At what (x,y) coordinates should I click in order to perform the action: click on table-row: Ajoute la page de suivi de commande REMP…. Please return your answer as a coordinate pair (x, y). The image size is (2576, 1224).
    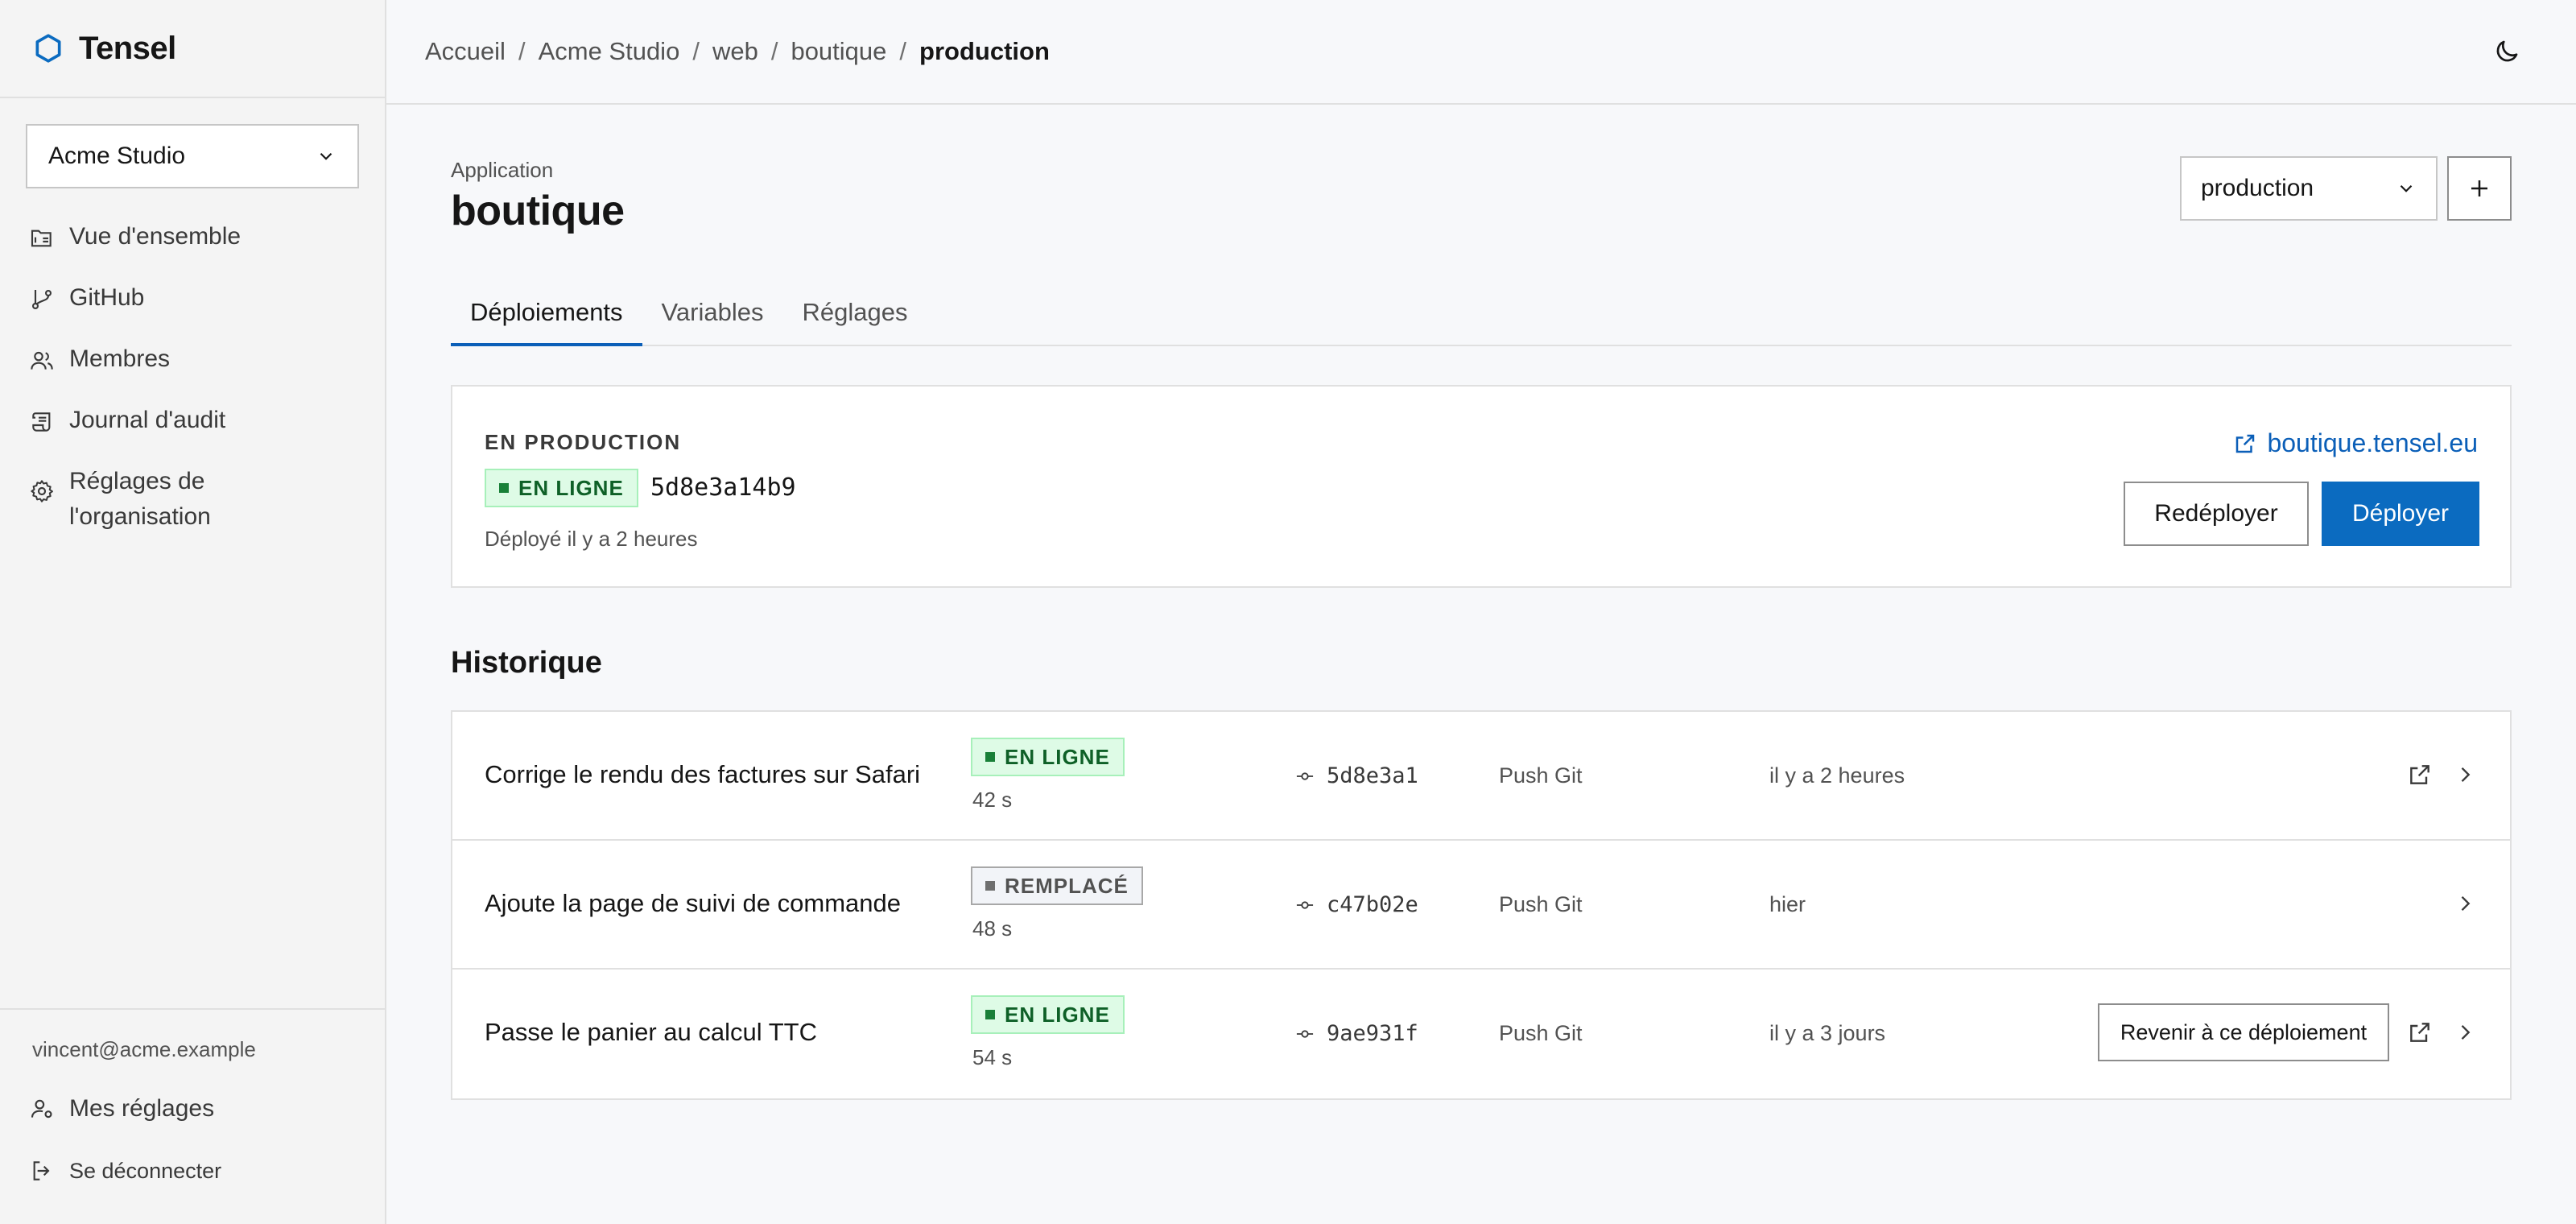
    Looking at the image, I should click on (1481, 905).